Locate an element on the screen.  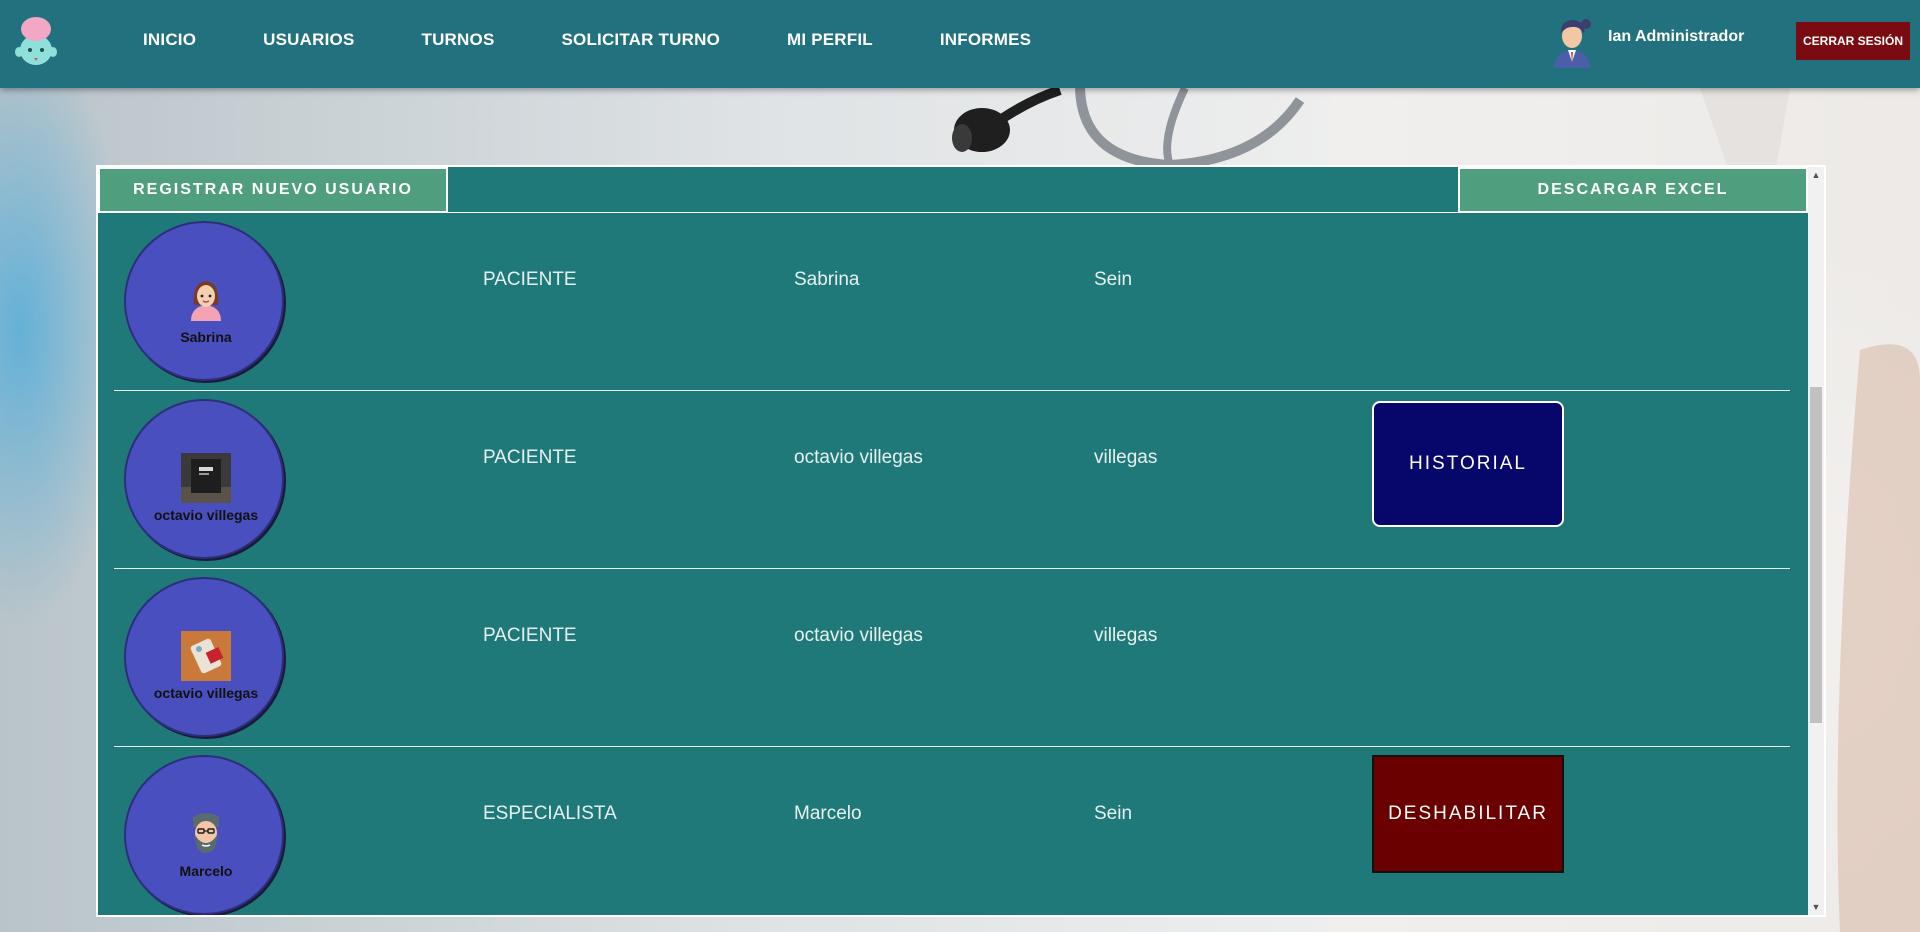
user-avatar-card: Sabrina is located at coordinates (204, 301).